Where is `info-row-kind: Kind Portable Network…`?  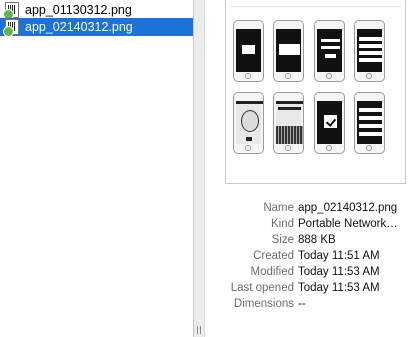
info-row-kind: Kind Portable Network… is located at coordinates (309, 226).